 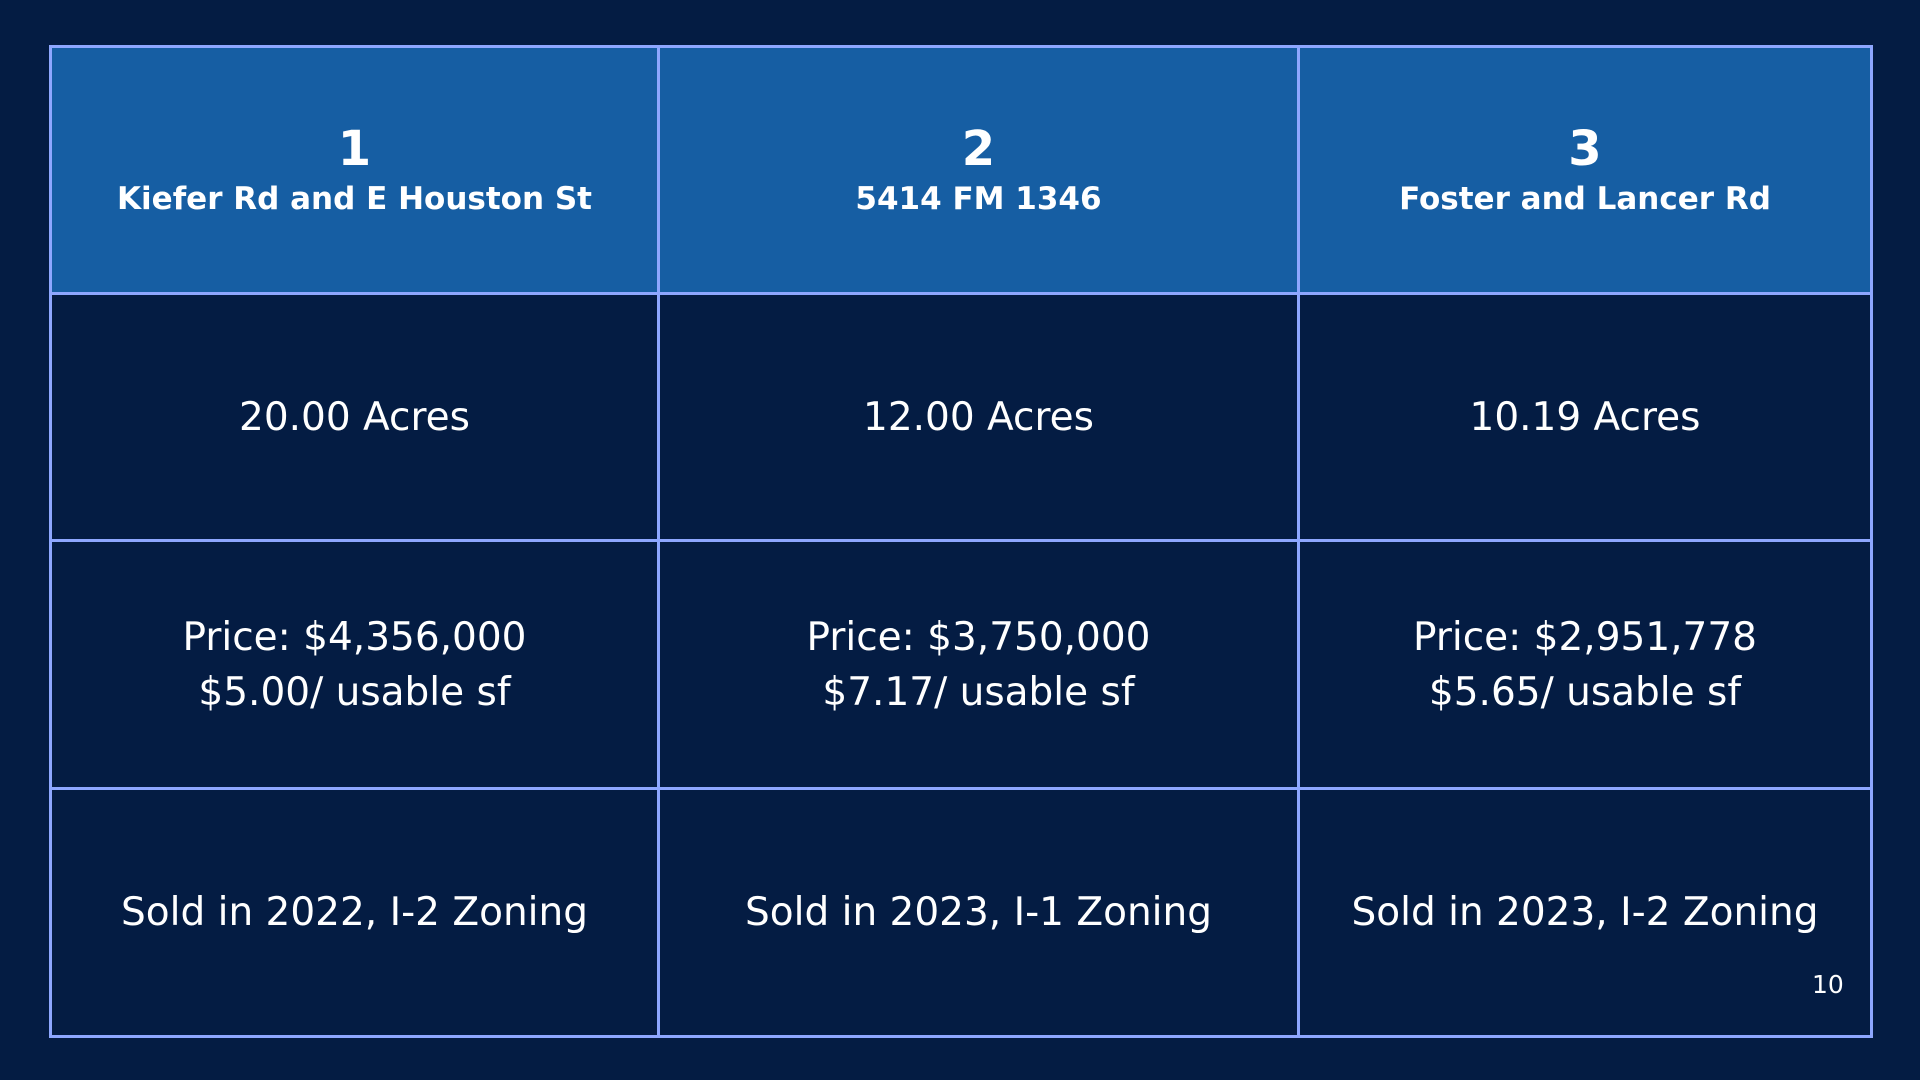 I want to click on price-cell: Price: $3,750,000 $7.17/ usable sf, so click(x=978, y=664).